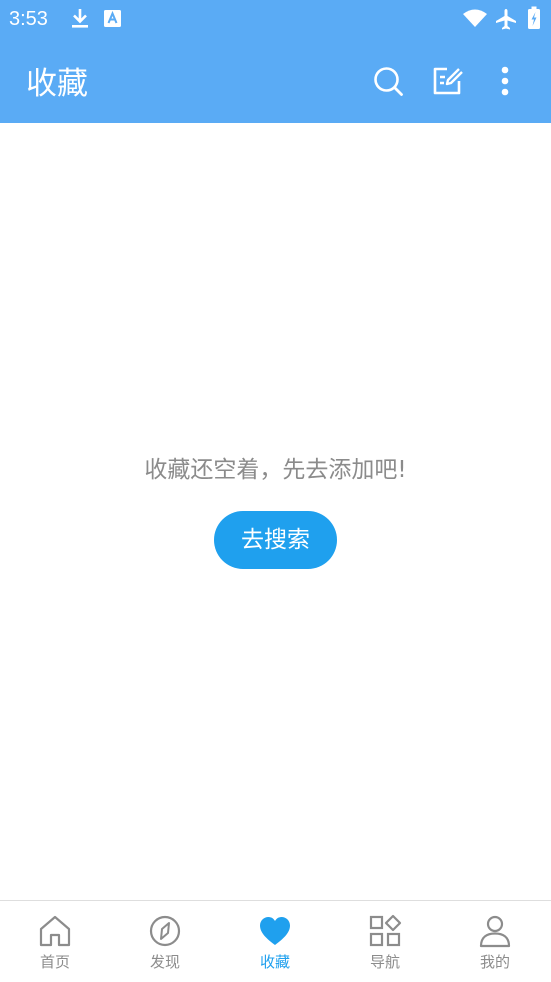  I want to click on nav-label-navigation: 导航, so click(384, 962).